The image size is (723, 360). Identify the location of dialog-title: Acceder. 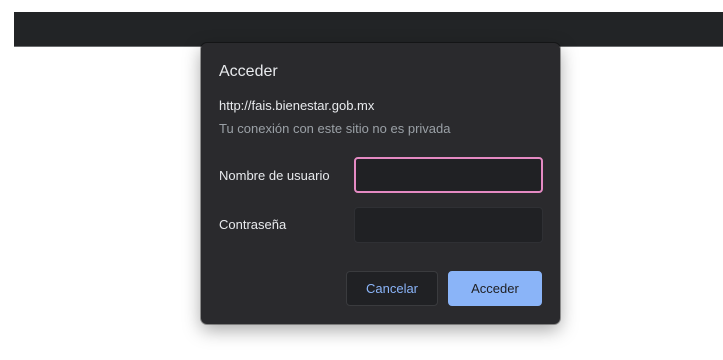
(248, 71).